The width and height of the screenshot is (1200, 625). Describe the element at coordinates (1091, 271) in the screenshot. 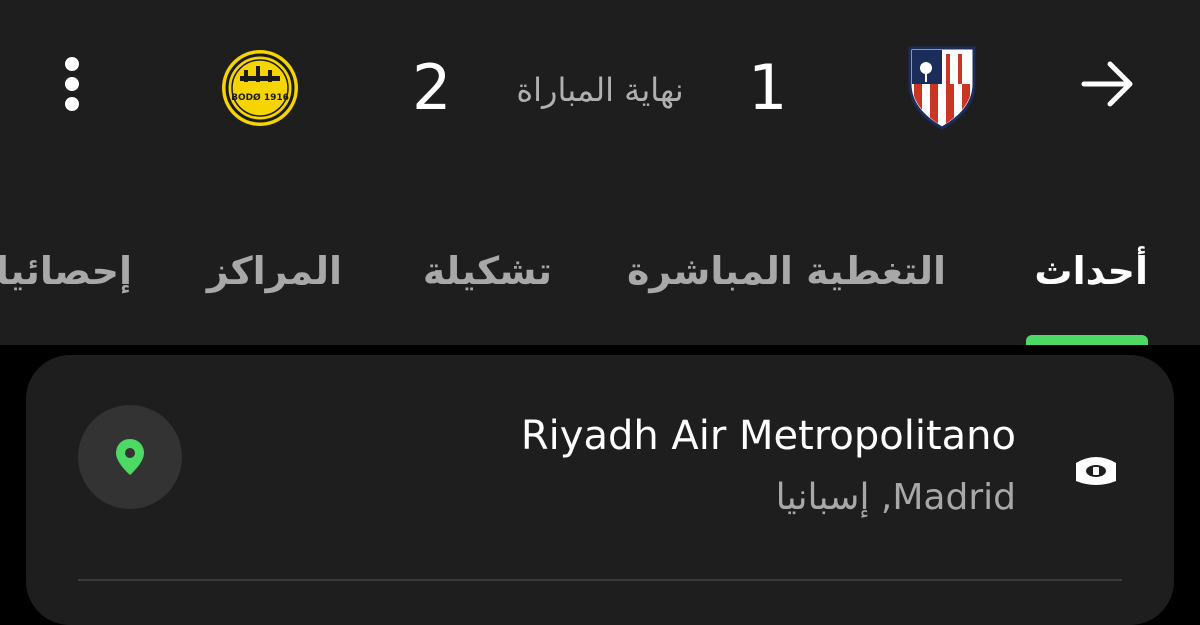

I see `tab-events: أحداث` at that location.